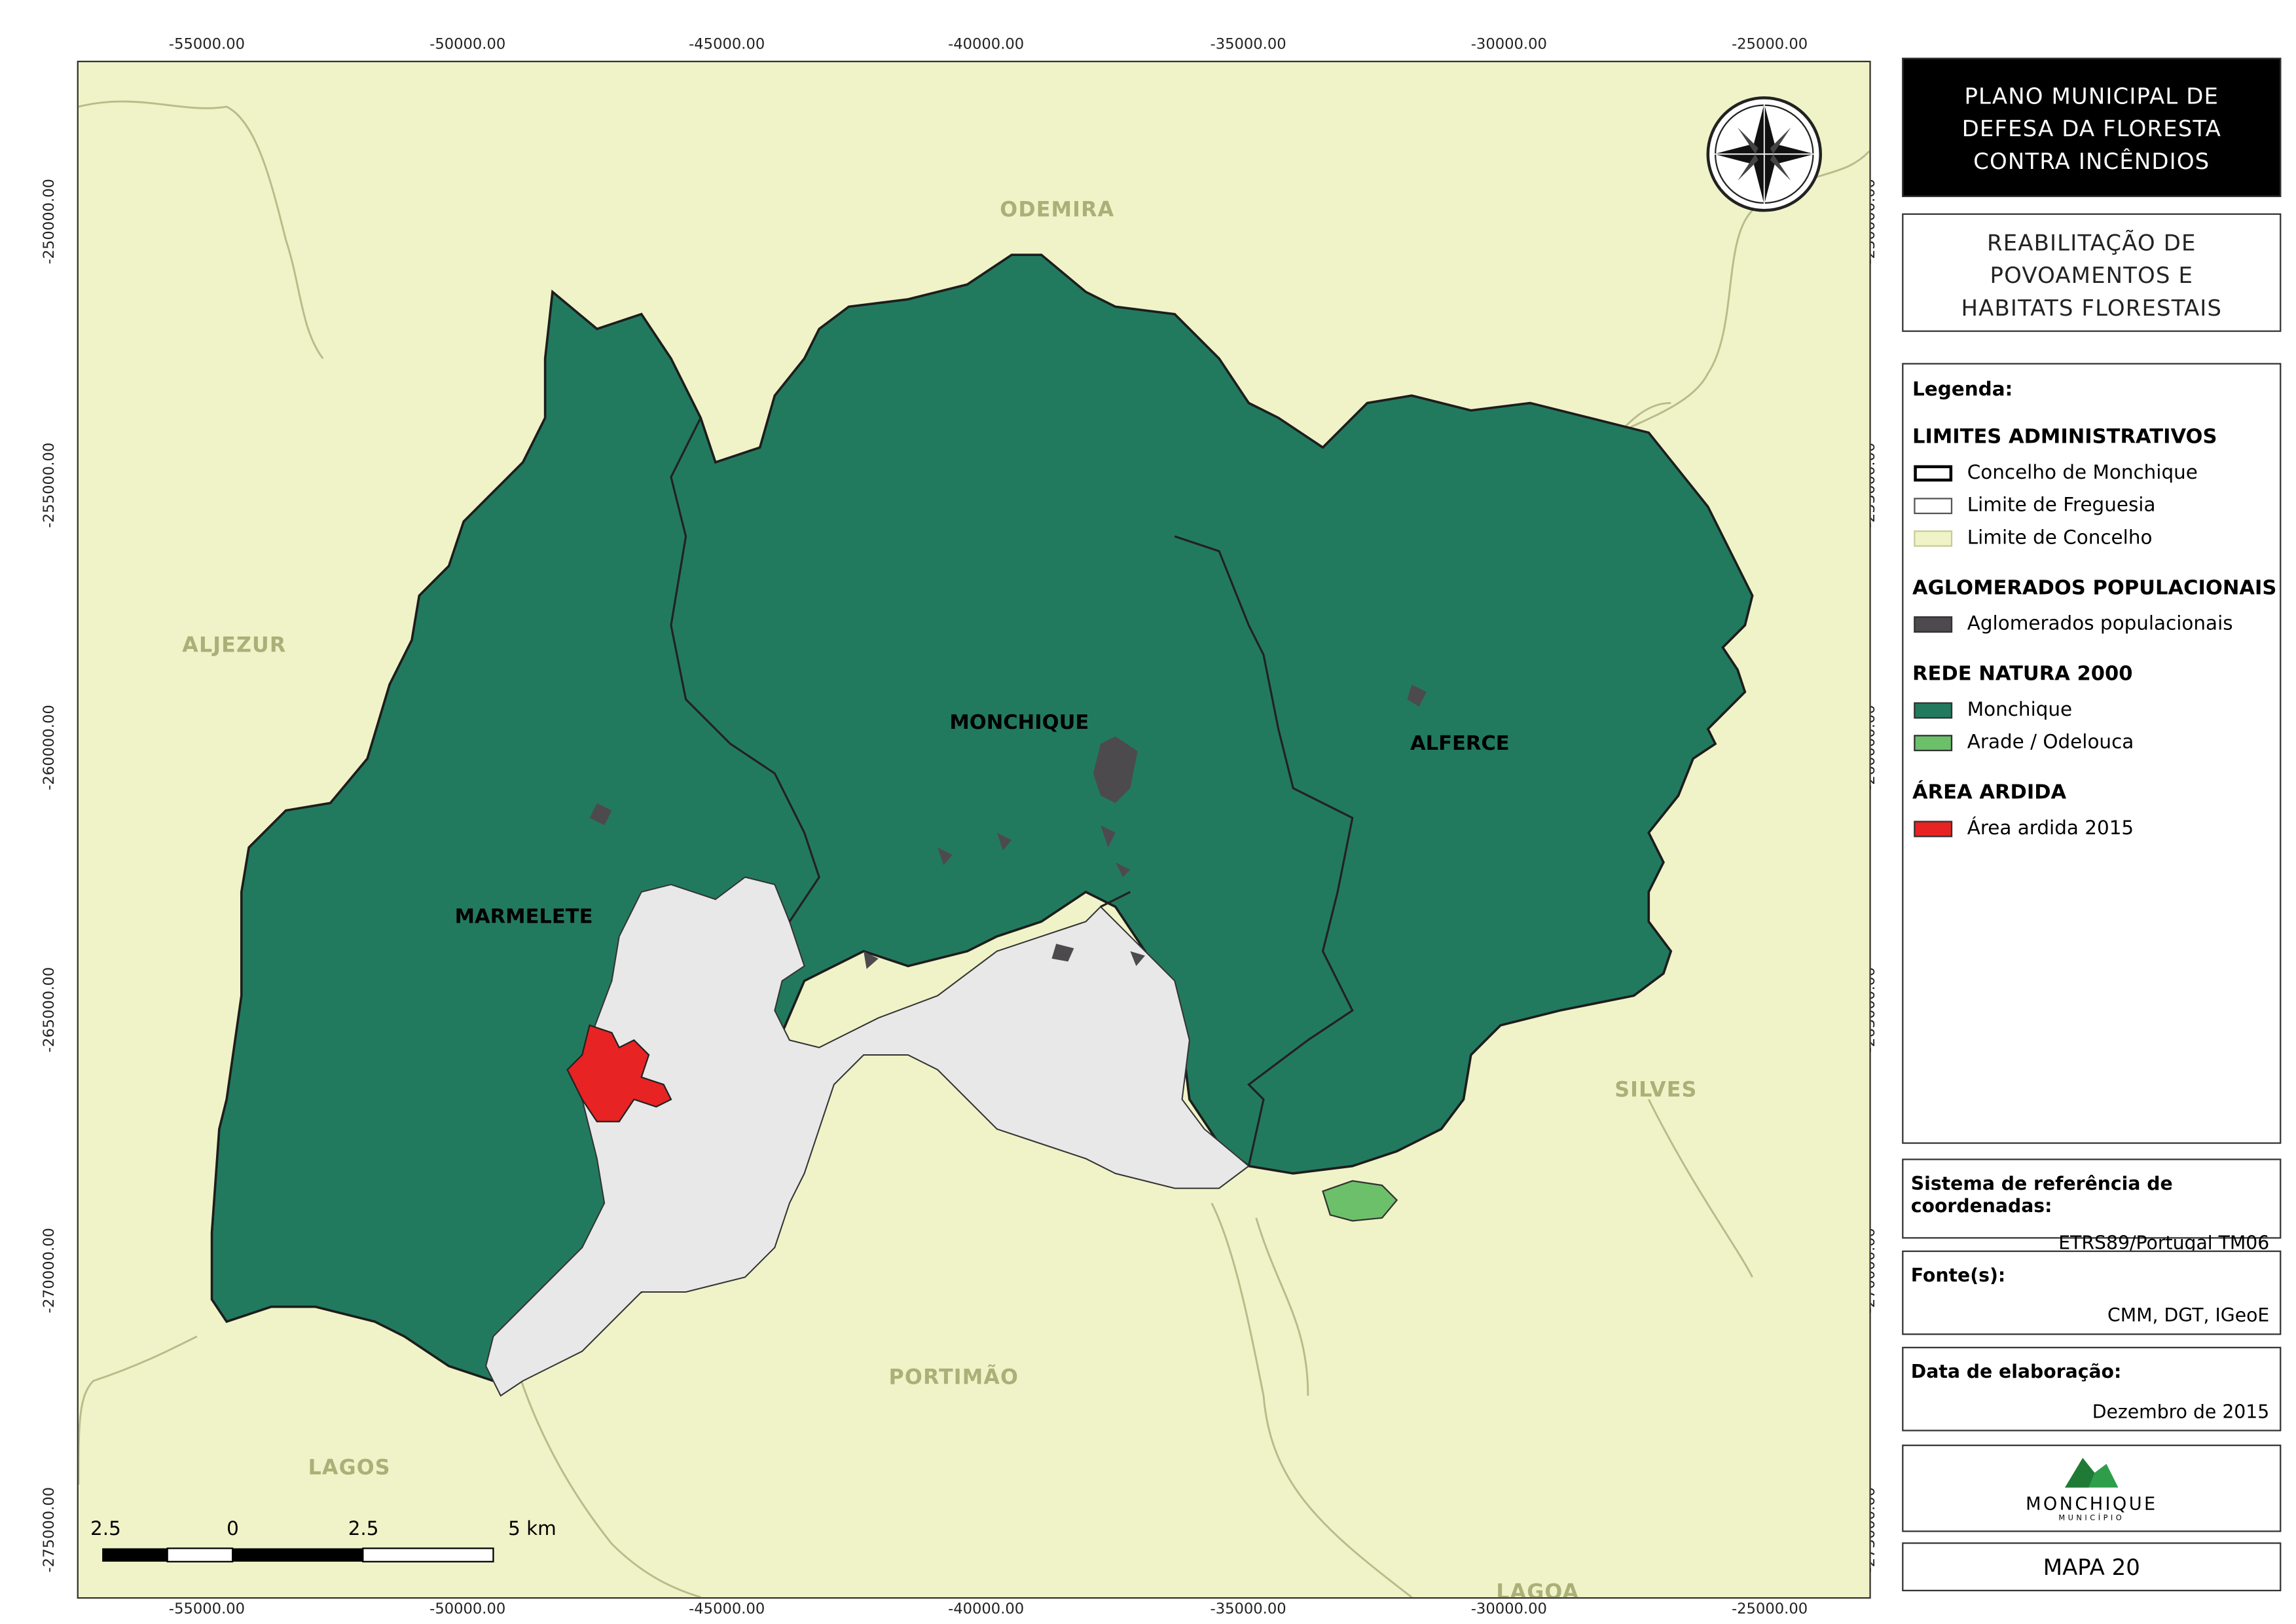  I want to click on label-aljezur: ALJEZUR, so click(234, 646).